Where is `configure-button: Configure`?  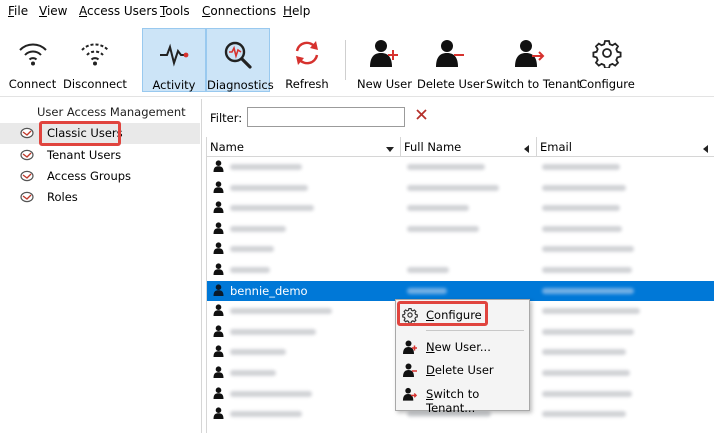
configure-button: Configure is located at coordinates (607, 60).